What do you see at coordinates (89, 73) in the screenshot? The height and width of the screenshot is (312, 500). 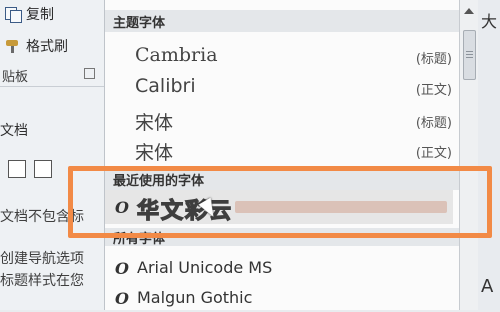 I see `clipboard-dialog-launcher` at bounding box center [89, 73].